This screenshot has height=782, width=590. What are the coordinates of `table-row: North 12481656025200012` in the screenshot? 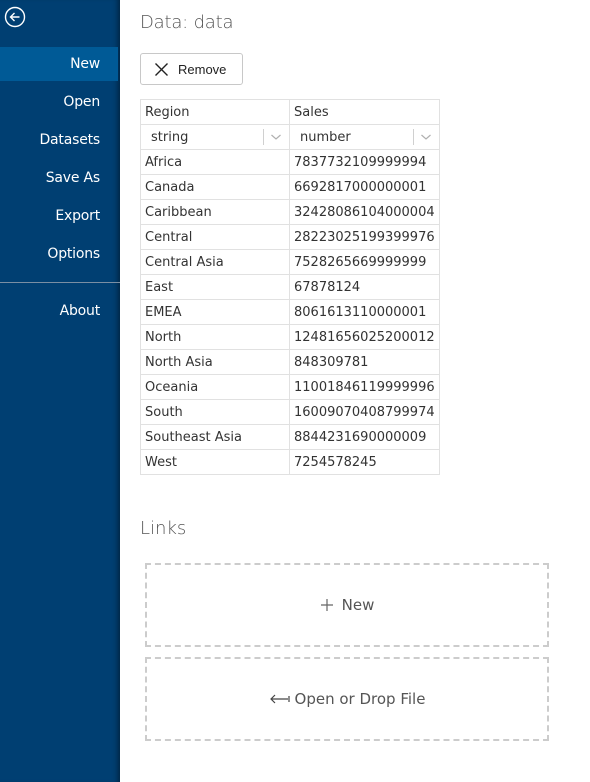 It's located at (290, 337).